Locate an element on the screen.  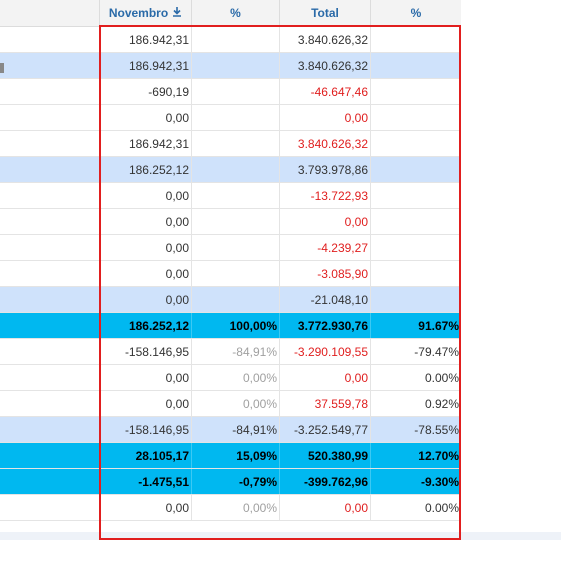
total-cell: 37.559,78 is located at coordinates (325, 403).